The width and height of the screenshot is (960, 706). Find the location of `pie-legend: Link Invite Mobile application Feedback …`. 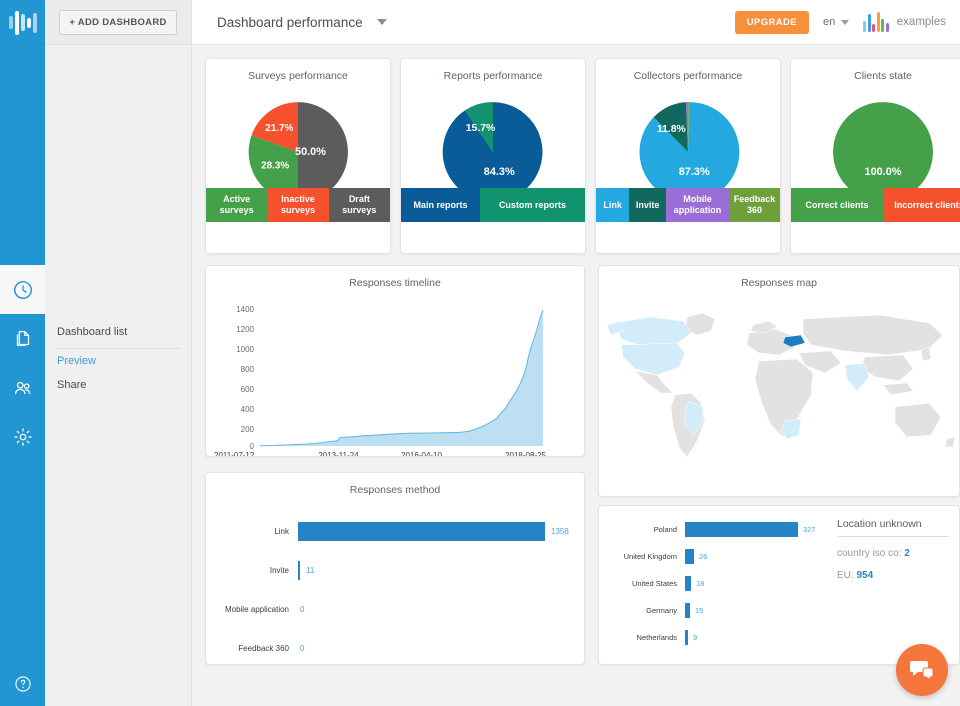

pie-legend: Link Invite Mobile application Feedback … is located at coordinates (688, 205).